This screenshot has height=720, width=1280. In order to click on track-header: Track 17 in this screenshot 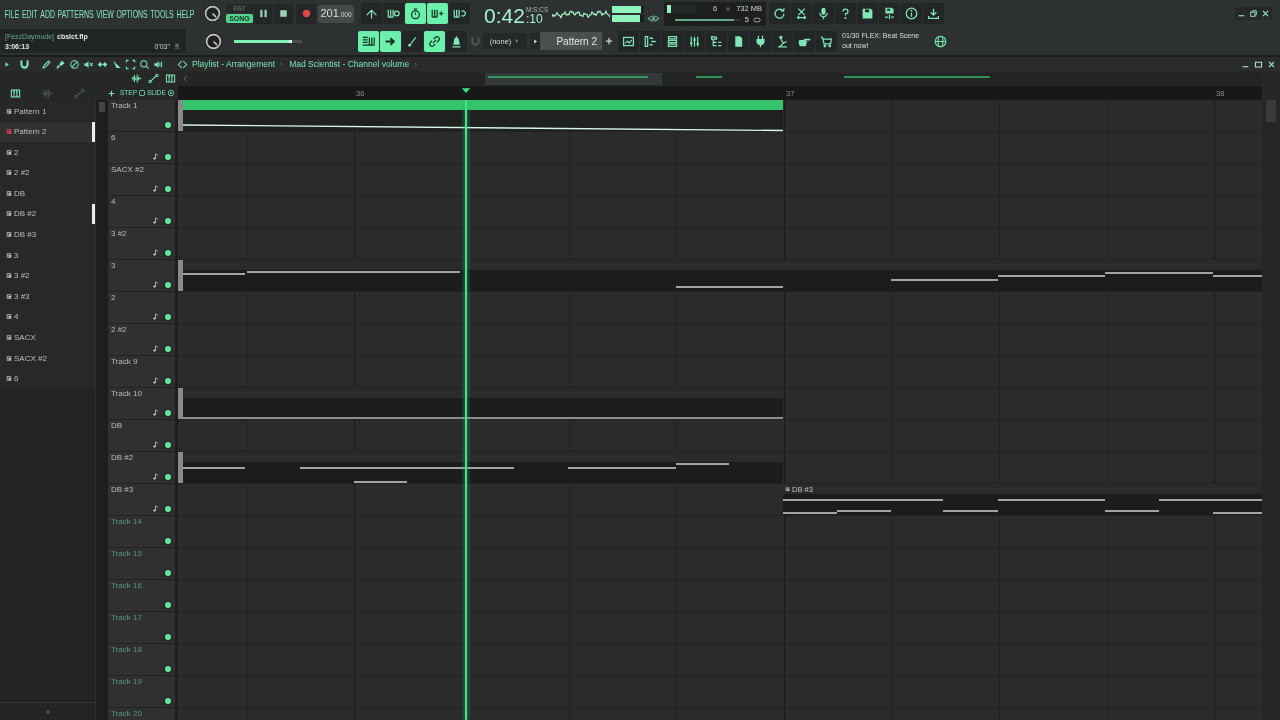, I will do `click(141, 628)`.